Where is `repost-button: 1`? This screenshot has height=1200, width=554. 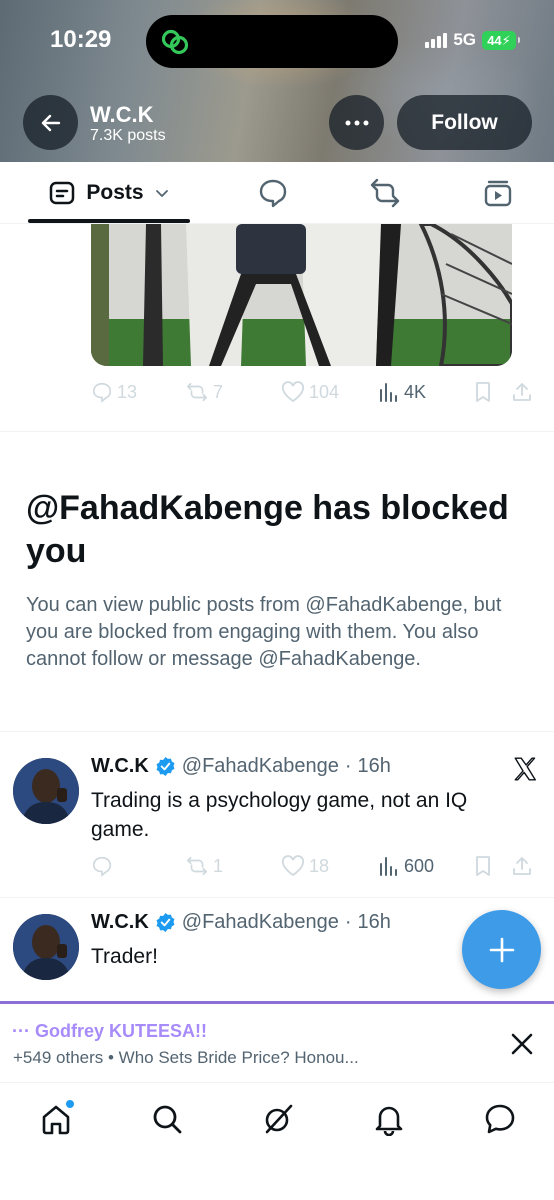
repost-button: 1 is located at coordinates (204, 866).